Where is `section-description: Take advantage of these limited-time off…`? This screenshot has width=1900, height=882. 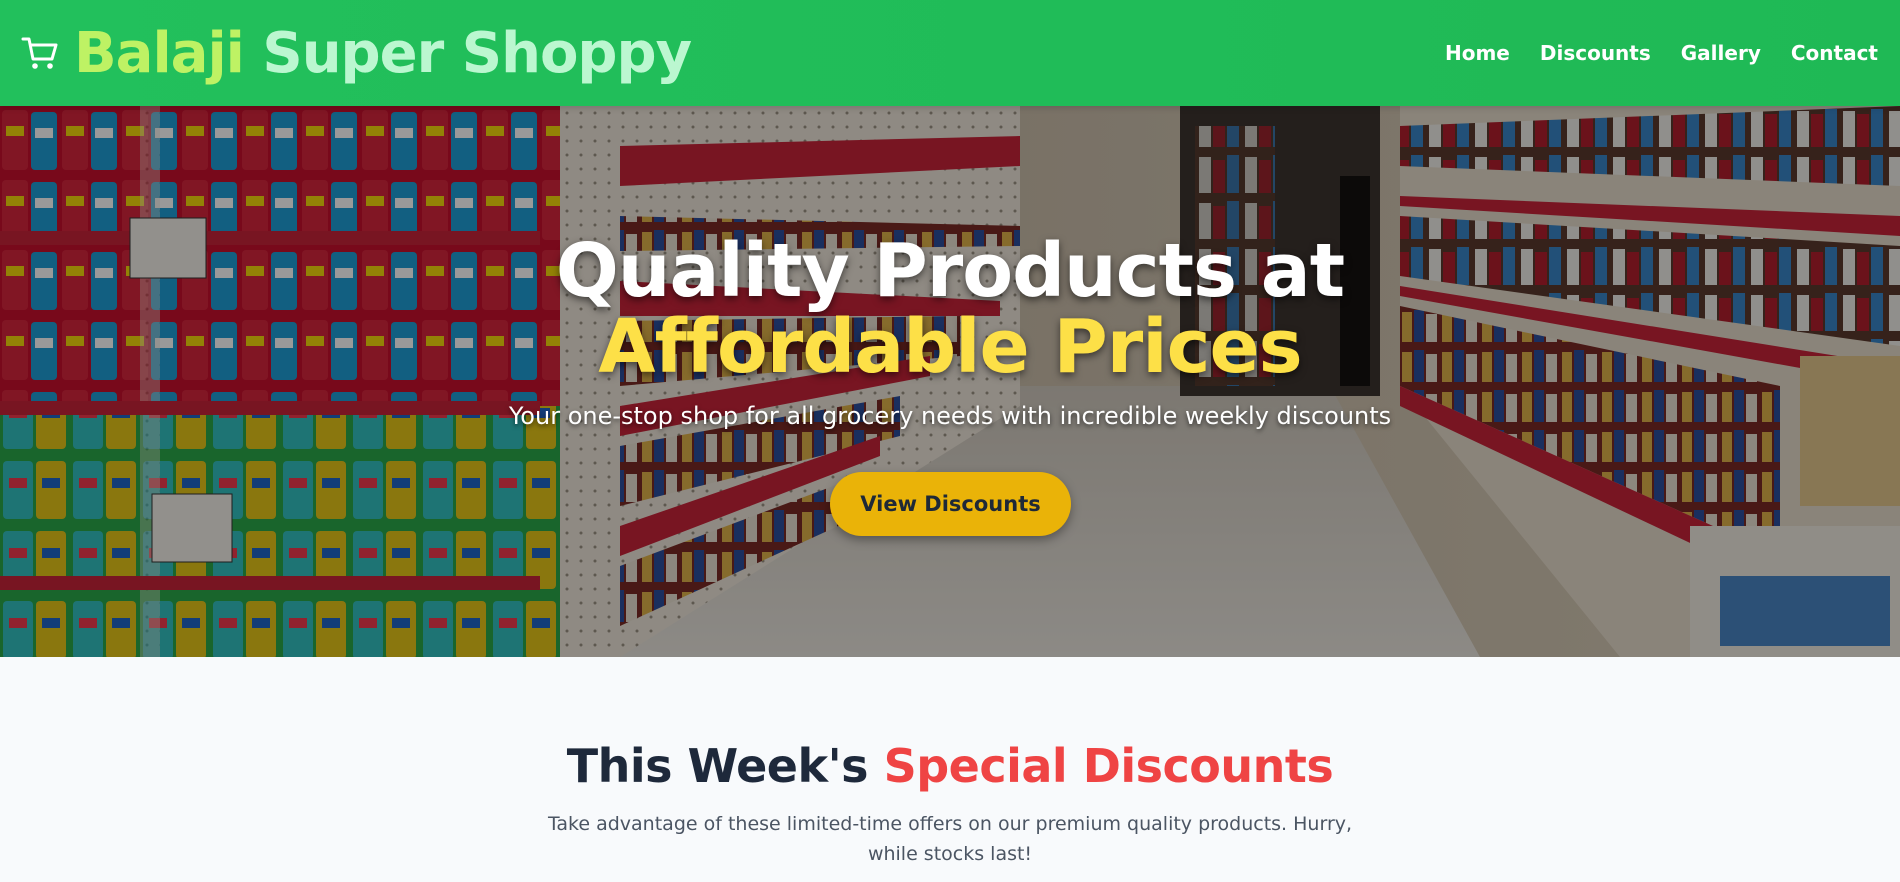
section-description: Take advantage of these limited-time off… is located at coordinates (950, 839).